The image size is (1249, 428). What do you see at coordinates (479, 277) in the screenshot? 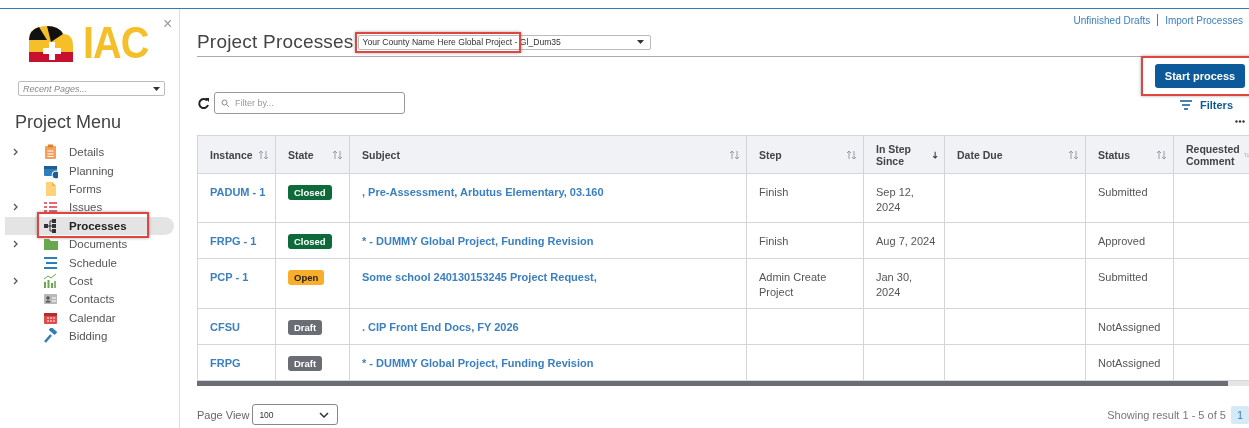
I see `subject-link: Some school 240130153245 Project Request,` at bounding box center [479, 277].